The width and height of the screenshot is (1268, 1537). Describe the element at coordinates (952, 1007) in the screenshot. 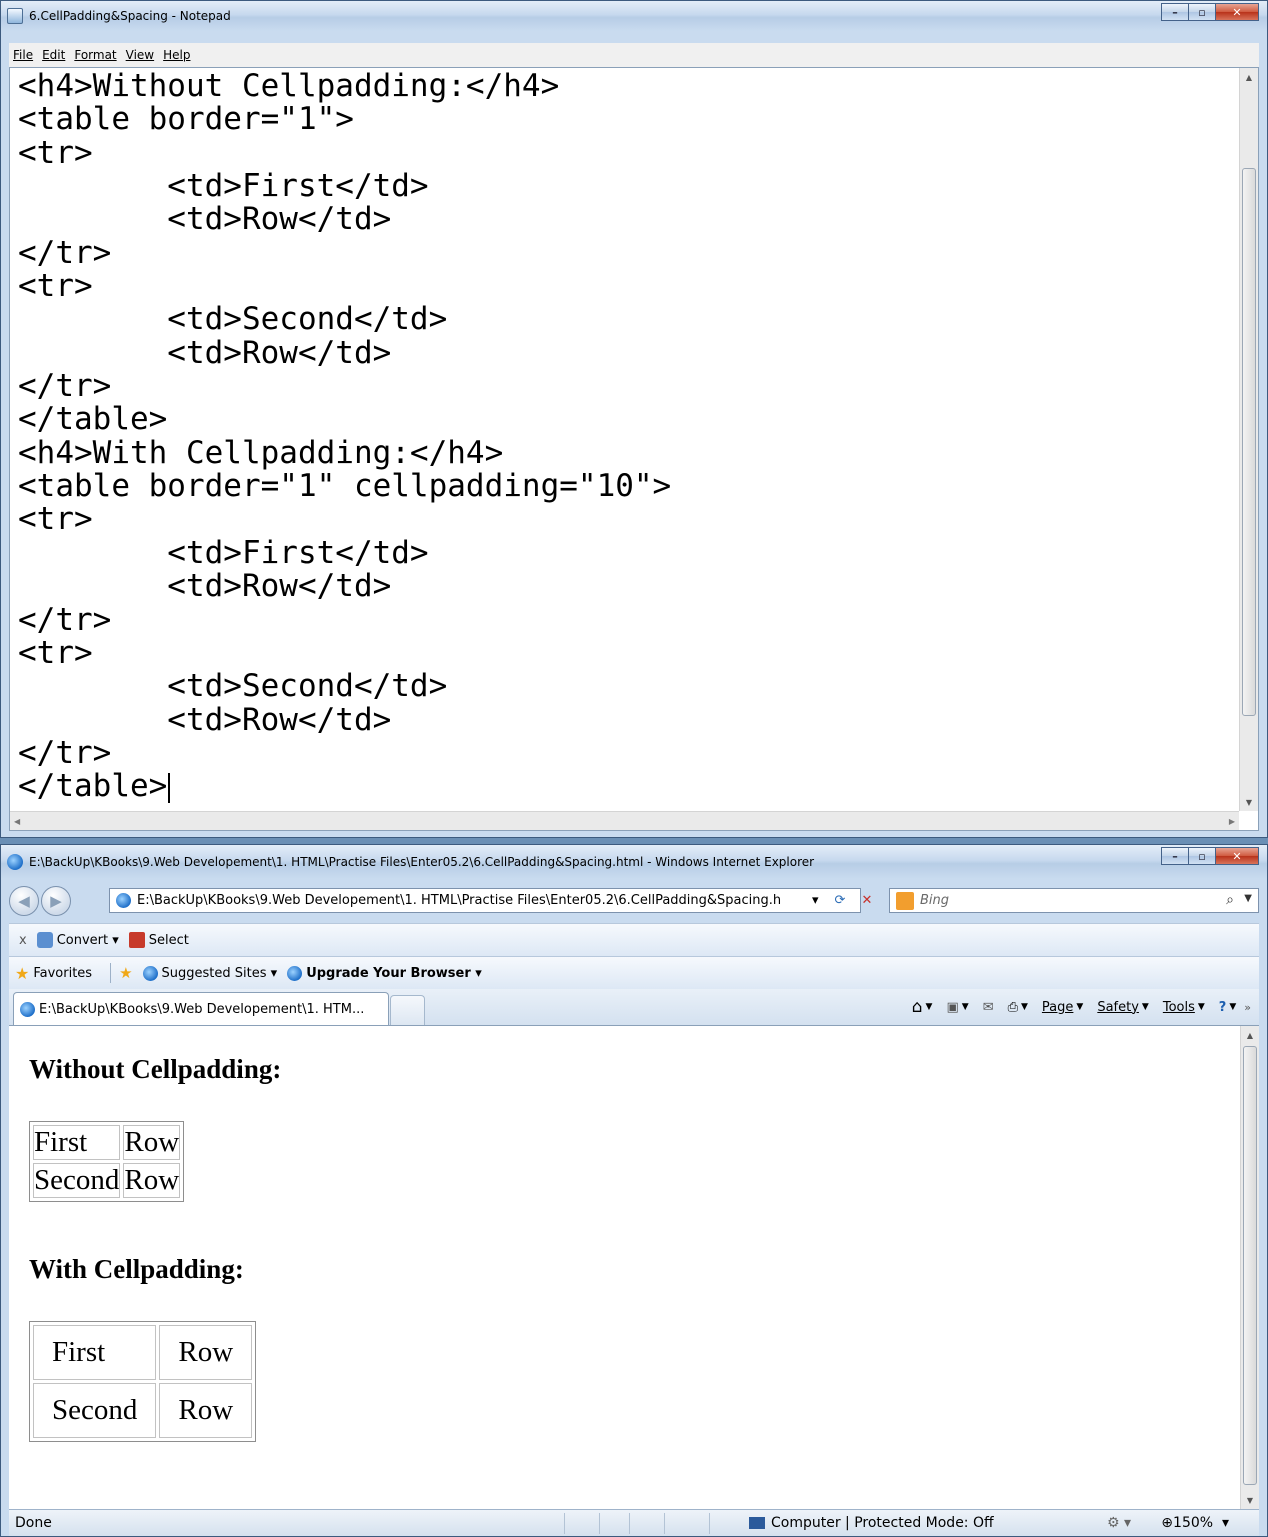

I see `feeds-icon: ▣` at that location.